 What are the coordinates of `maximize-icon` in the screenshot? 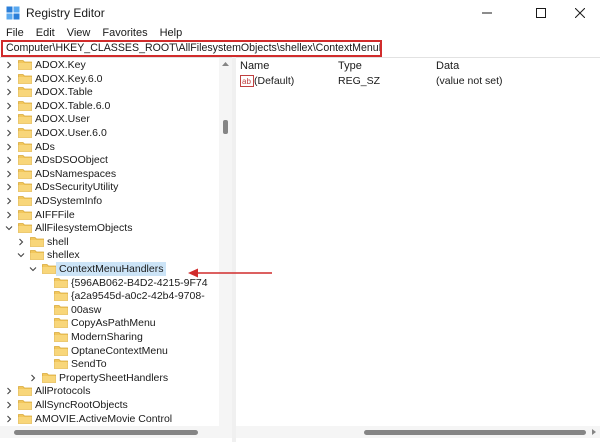 It's located at (541, 13).